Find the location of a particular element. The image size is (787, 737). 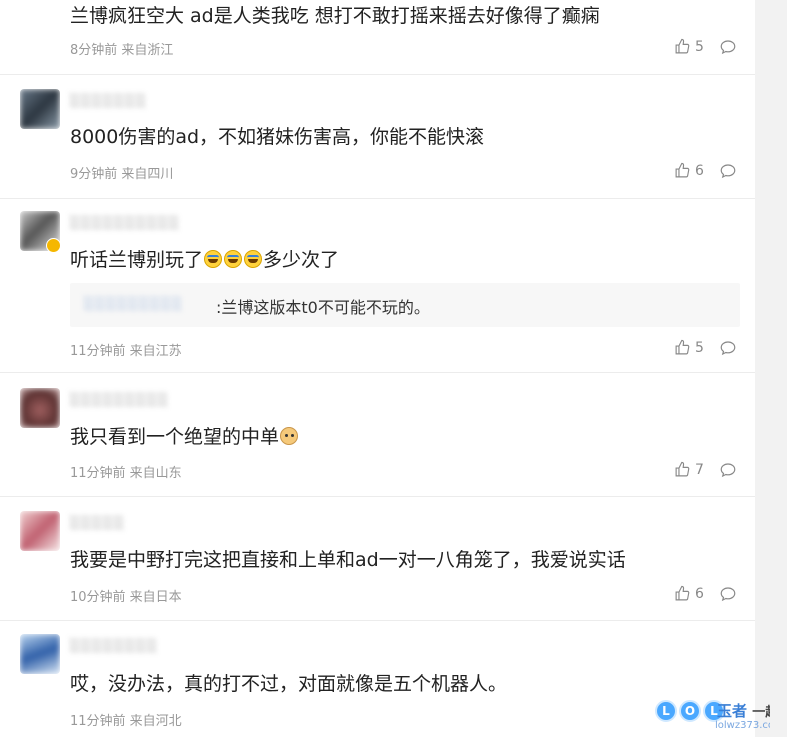

comment-text-part: 多少次了 is located at coordinates (301, 260).